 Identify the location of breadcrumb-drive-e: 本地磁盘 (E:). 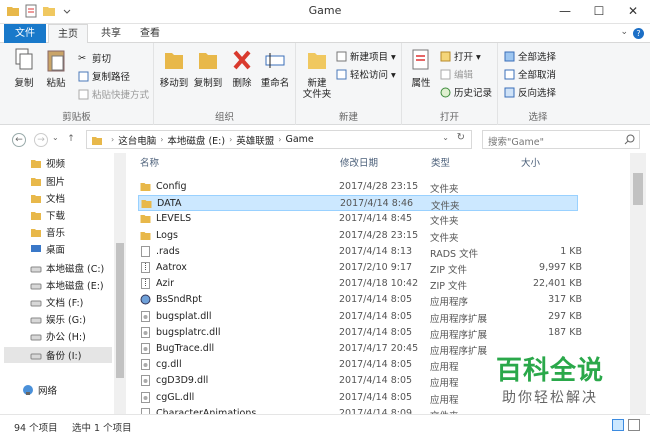
(196, 140).